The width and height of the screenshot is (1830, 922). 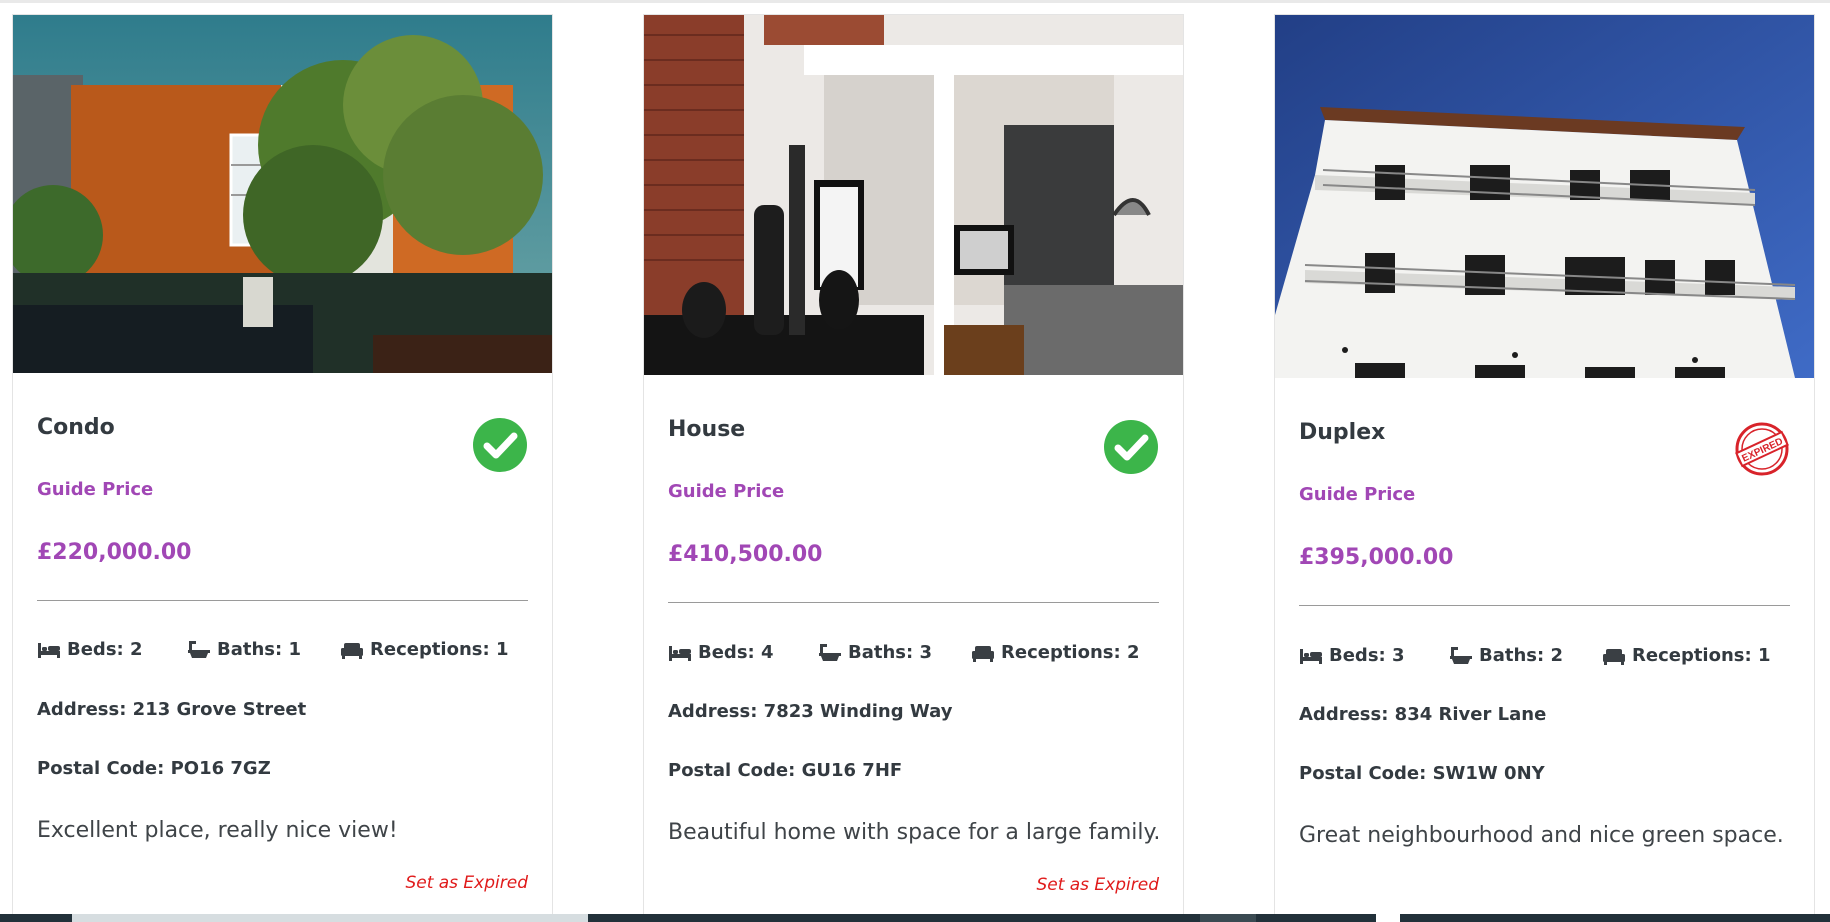 I want to click on description: Excellent place, really nice view!, so click(x=217, y=830).